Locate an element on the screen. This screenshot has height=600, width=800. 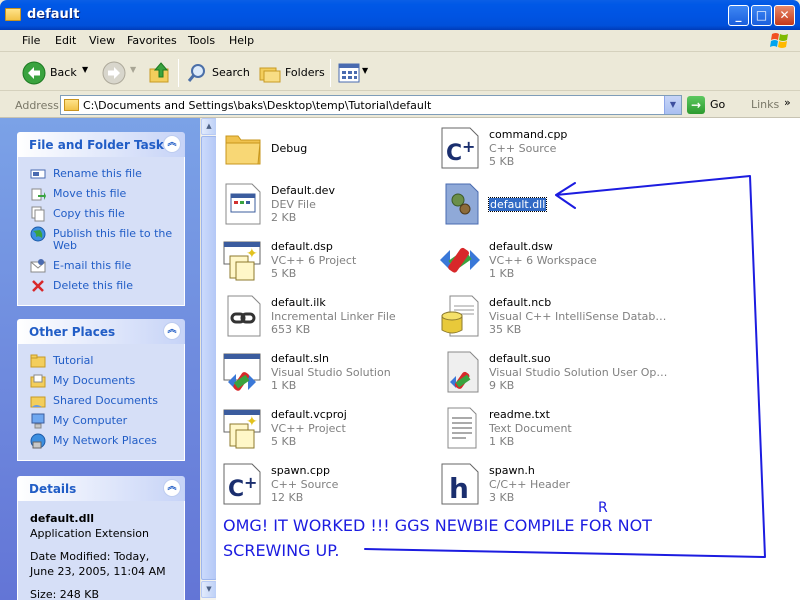
file-item-command-cpp: C + command.cpp C++ Source 5 KB is located at coordinates (544, 148).